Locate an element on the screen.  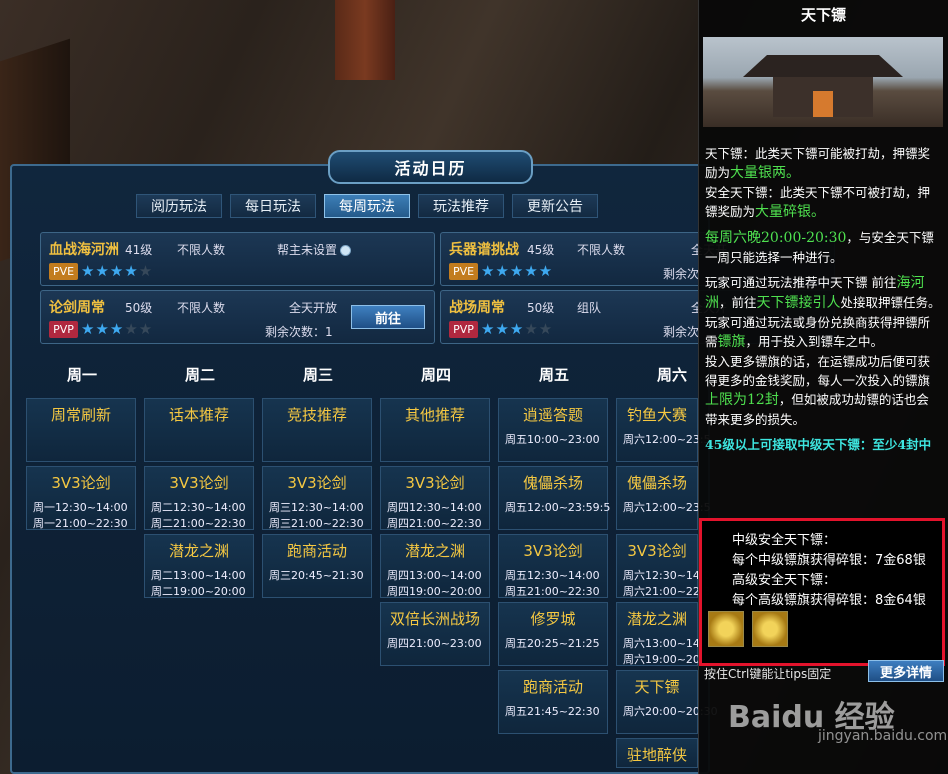
activity-name: 论剑周常 is located at coordinates (77, 308).